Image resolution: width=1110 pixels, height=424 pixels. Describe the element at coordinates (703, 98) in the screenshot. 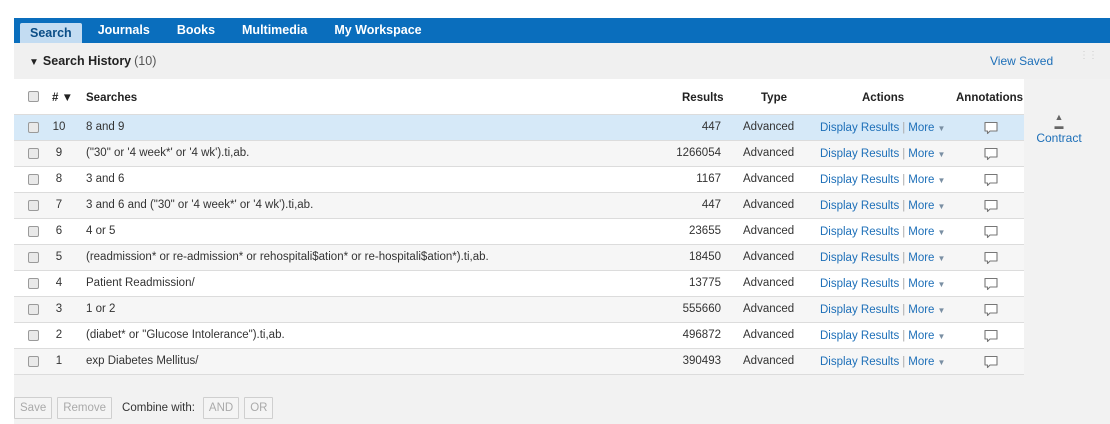

I see `results-header: Results` at that location.